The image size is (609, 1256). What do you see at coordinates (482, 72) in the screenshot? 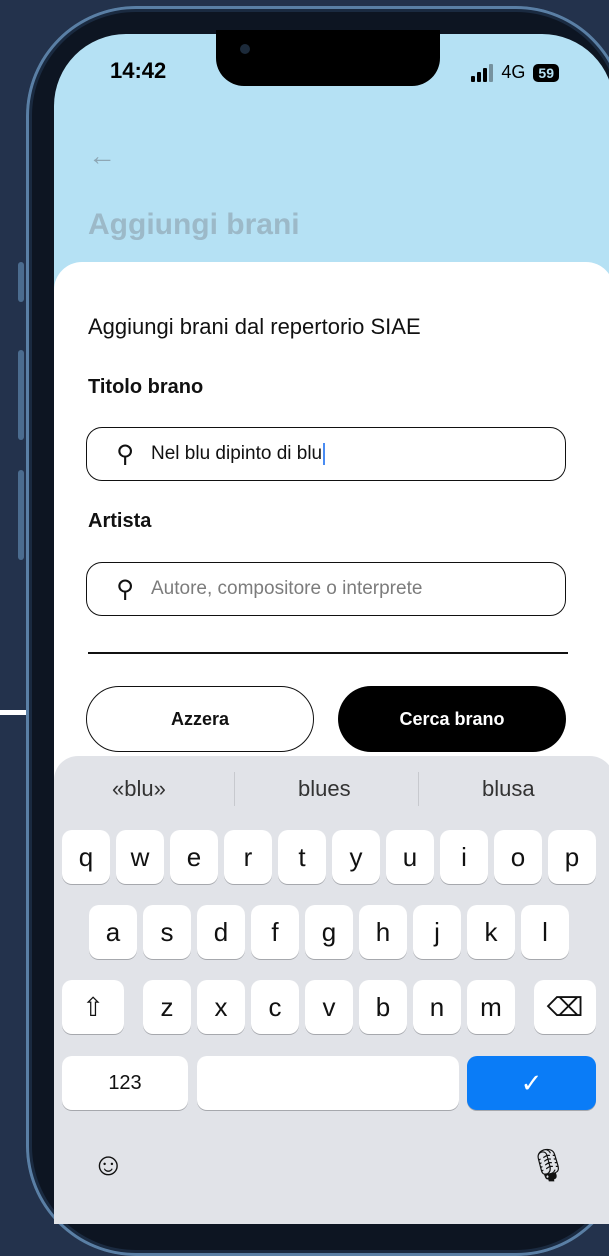
I see `signal-icon` at bounding box center [482, 72].